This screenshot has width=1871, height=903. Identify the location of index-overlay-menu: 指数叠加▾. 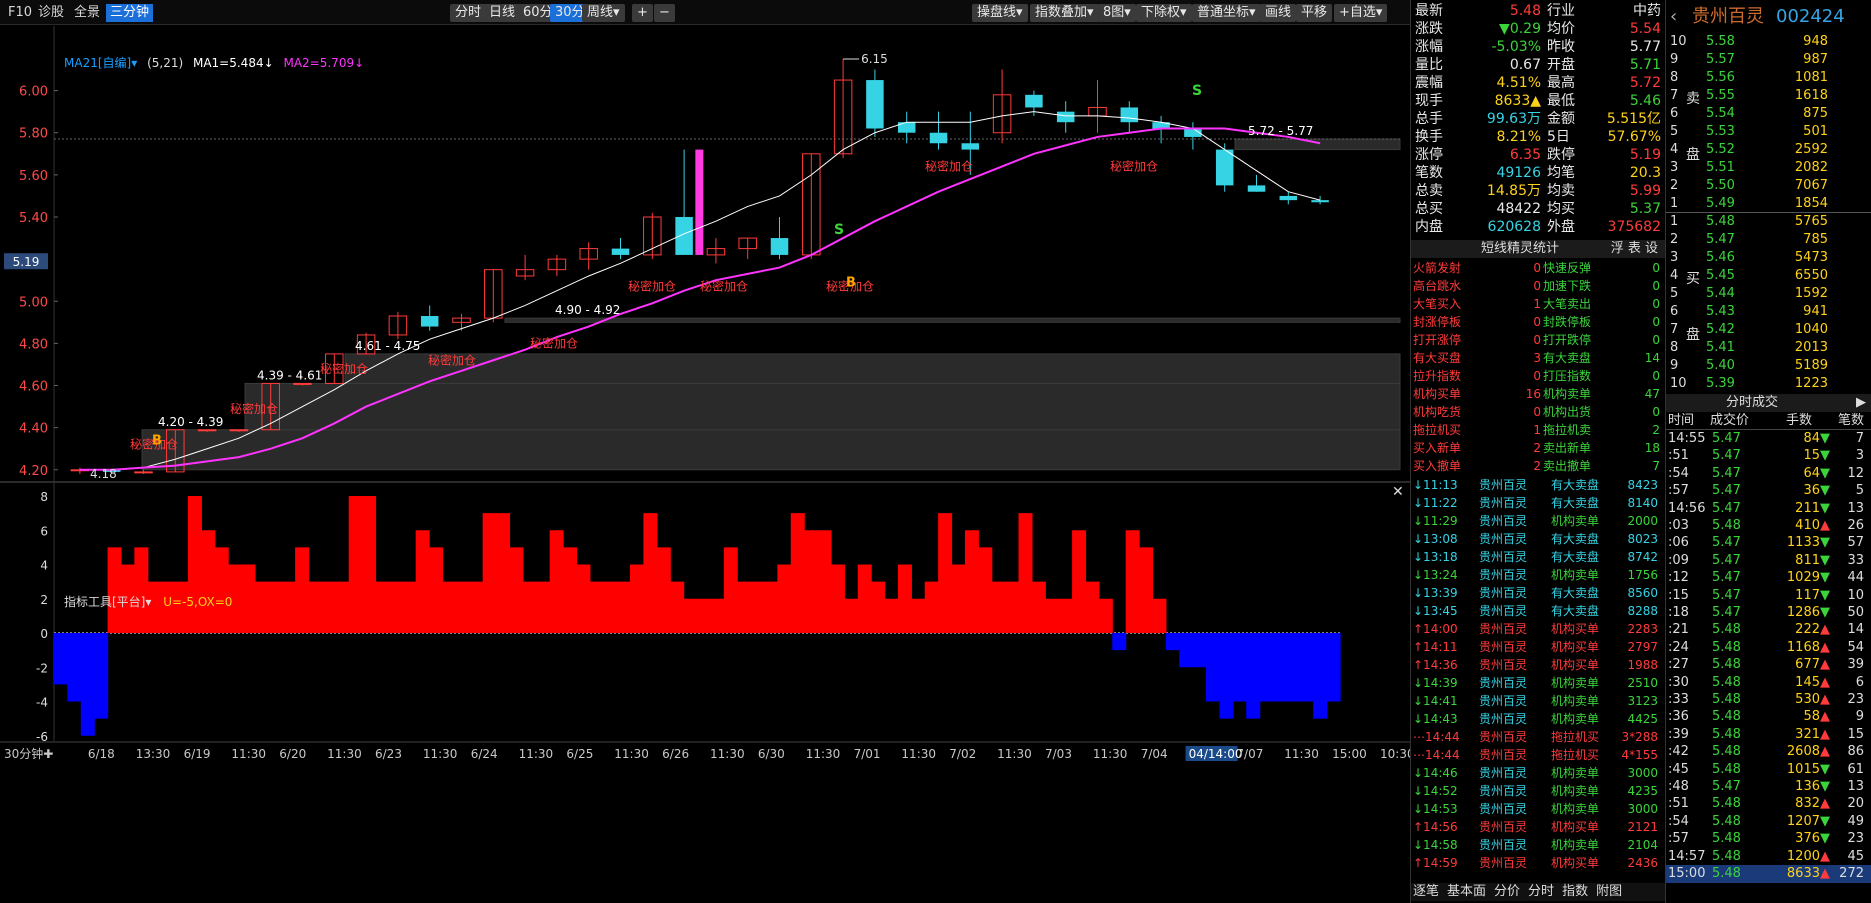
(1064, 13).